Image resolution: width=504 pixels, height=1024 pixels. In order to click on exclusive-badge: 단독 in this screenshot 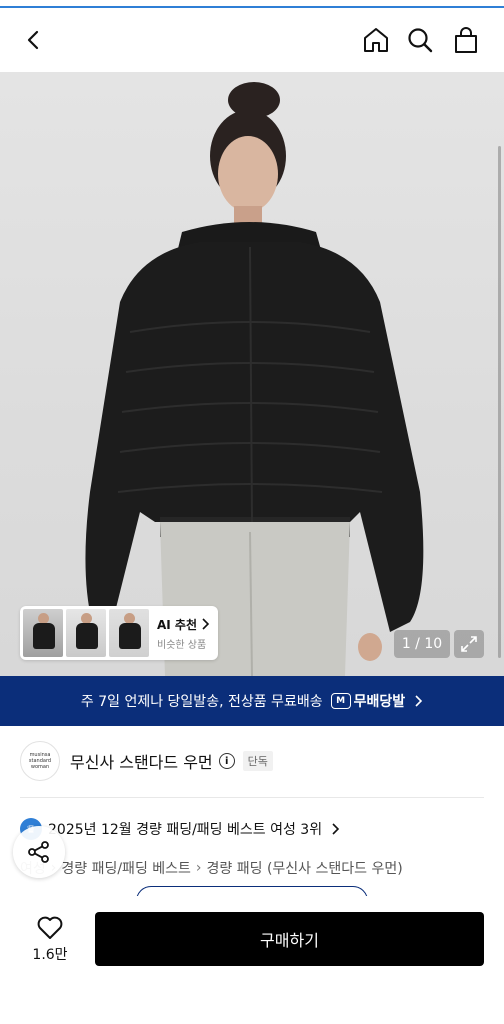, I will do `click(257, 761)`.